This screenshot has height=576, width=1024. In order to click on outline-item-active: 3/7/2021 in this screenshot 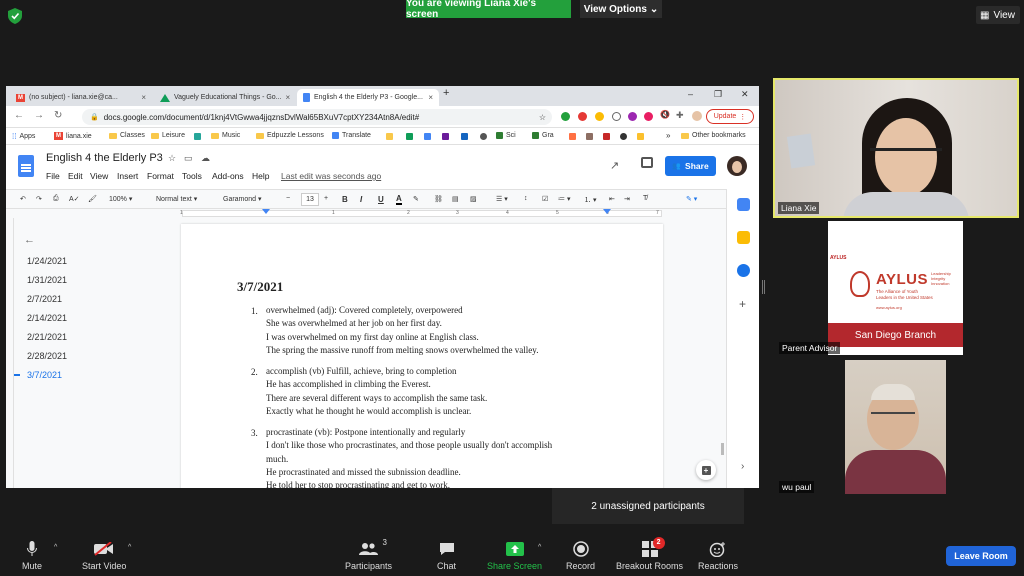, I will do `click(44, 375)`.